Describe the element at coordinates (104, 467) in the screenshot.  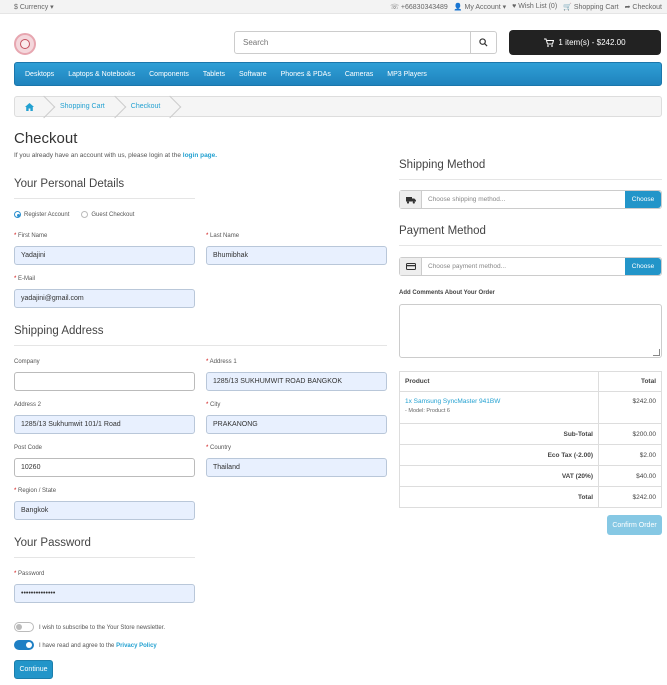
I see `postcode-field: 10260` at that location.